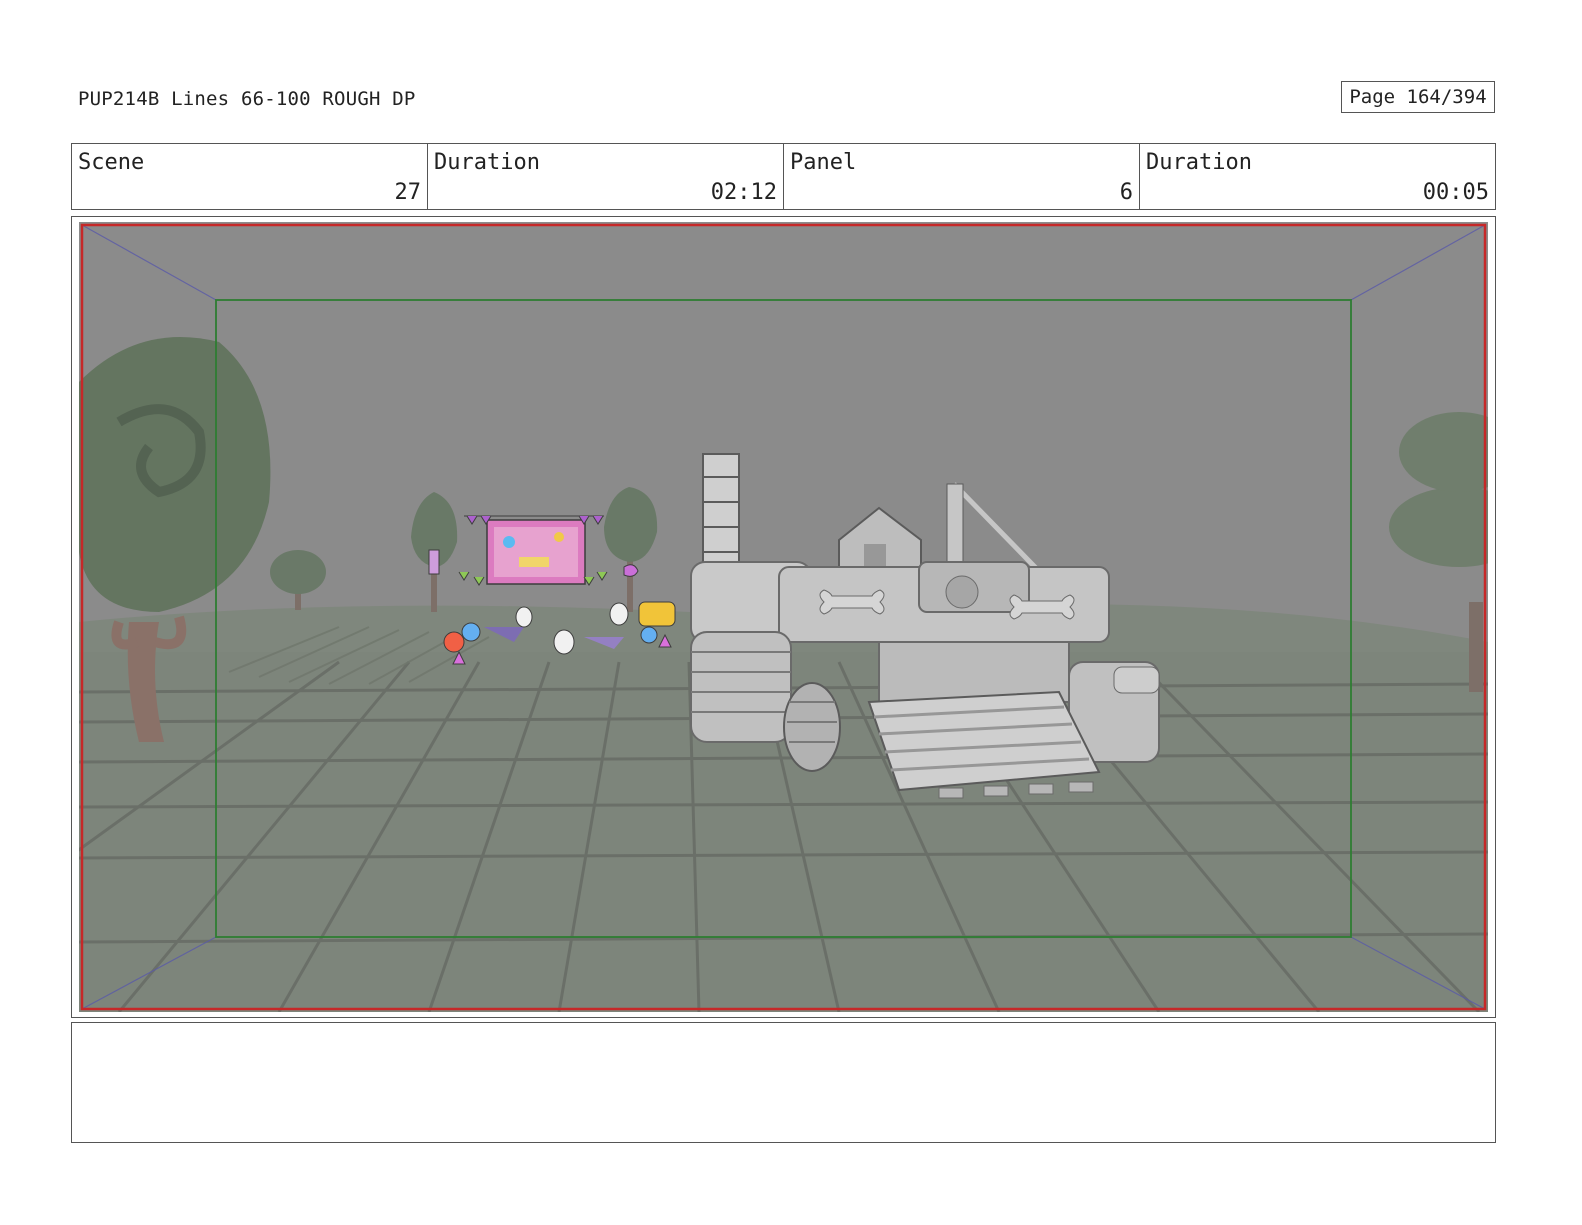 The width and height of the screenshot is (1582, 1225). I want to click on scene-duration-label: Duration, so click(487, 162).